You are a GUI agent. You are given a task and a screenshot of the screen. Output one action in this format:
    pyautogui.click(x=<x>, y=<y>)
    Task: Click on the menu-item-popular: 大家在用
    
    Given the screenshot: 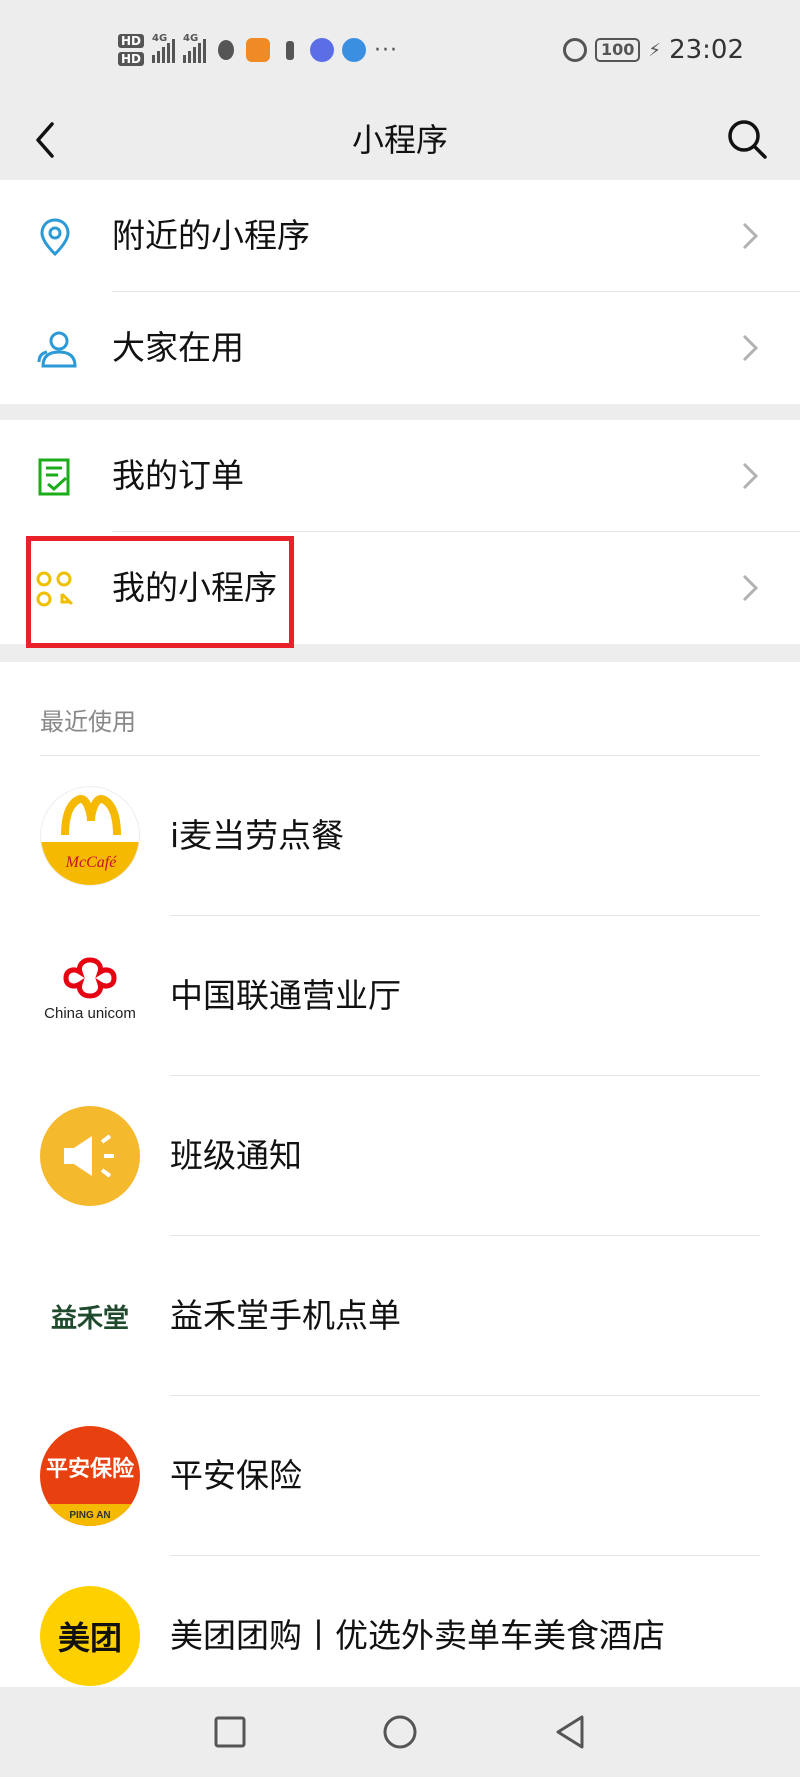 What is the action you would take?
    pyautogui.click(x=400, y=348)
    